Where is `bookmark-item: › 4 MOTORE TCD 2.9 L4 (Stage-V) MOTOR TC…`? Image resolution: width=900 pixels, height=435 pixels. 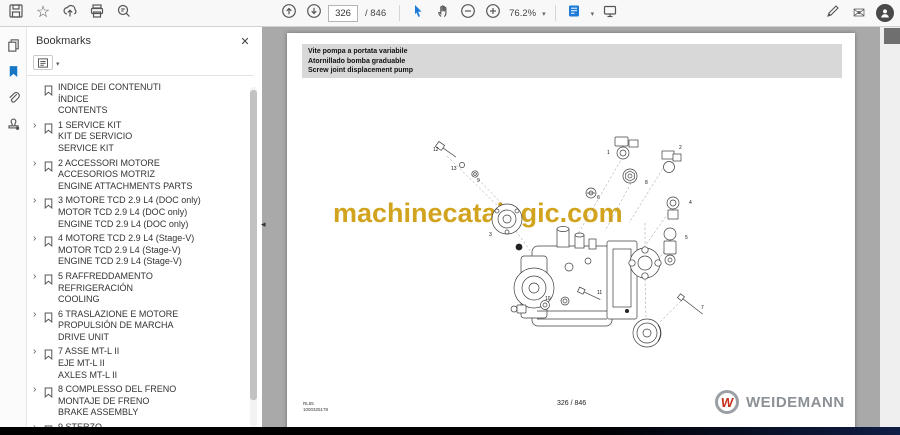 bookmark-item: › 4 MOTORE TCD 2.9 L4 (Stage-V) MOTOR TC… is located at coordinates (140, 250).